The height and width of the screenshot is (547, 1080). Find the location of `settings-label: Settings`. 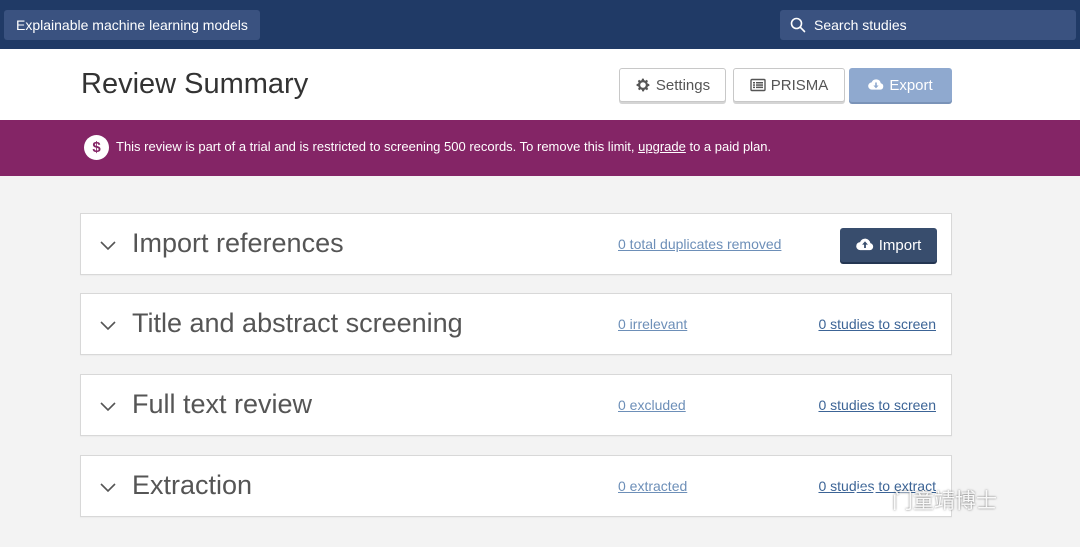

settings-label: Settings is located at coordinates (683, 85).